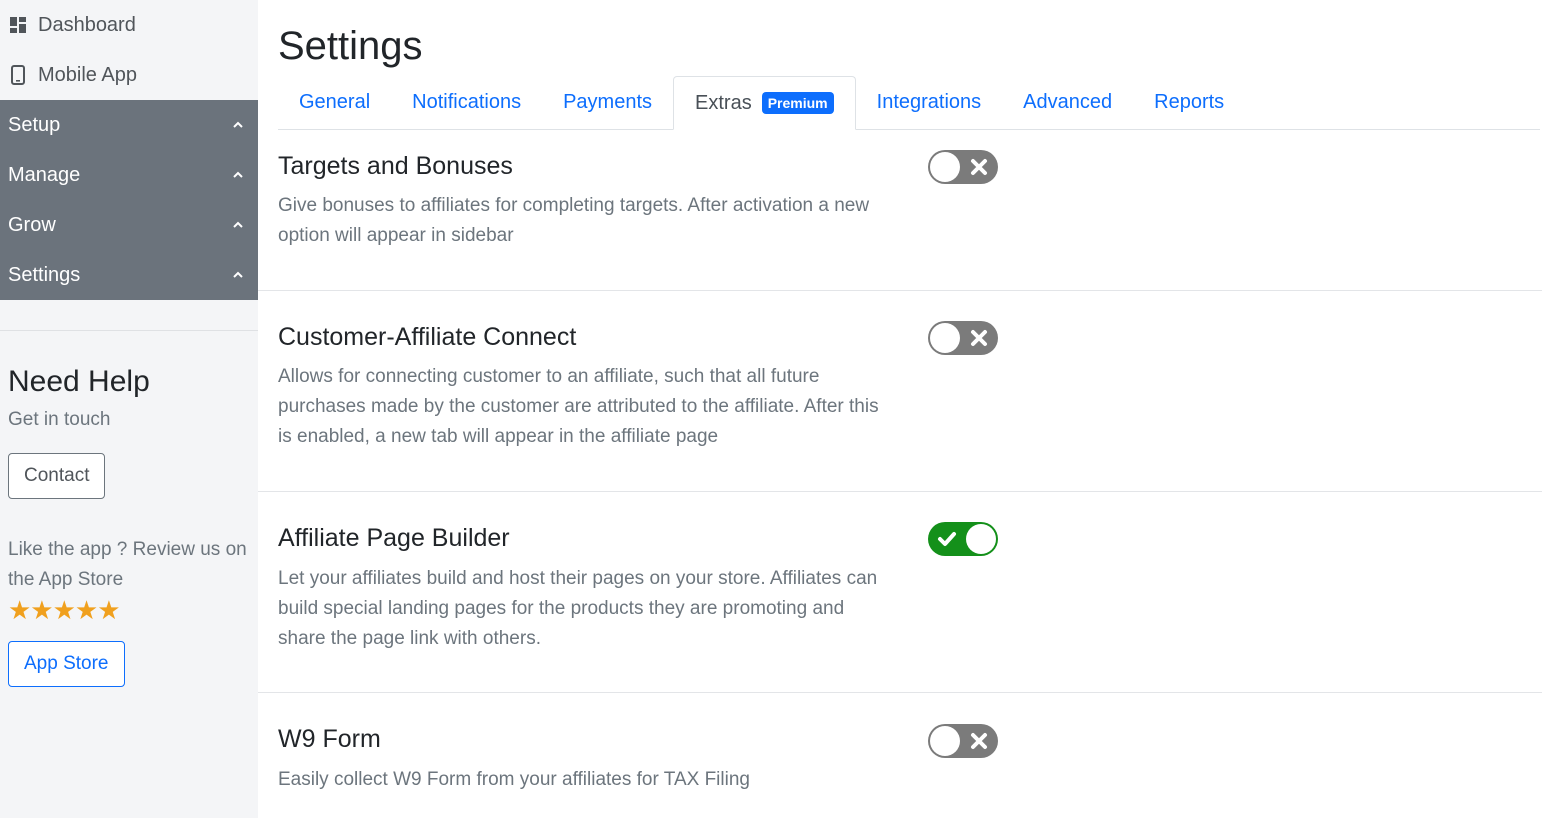 The image size is (1542, 818). I want to click on setting-title: Targets and Bonuses, so click(395, 166).